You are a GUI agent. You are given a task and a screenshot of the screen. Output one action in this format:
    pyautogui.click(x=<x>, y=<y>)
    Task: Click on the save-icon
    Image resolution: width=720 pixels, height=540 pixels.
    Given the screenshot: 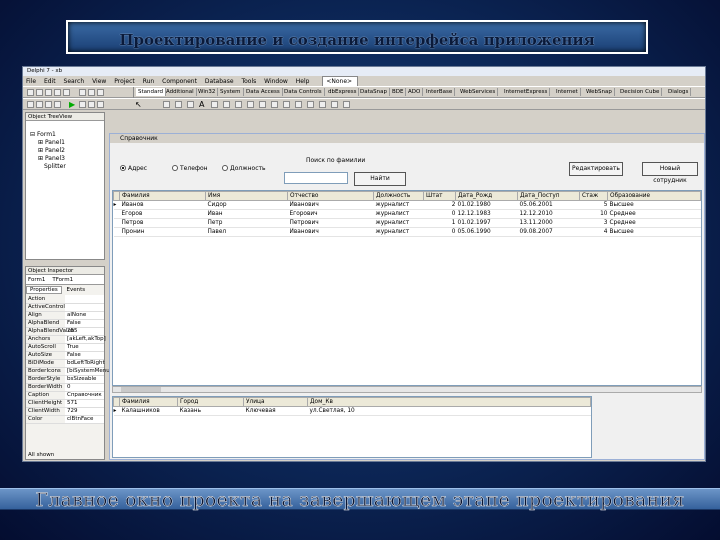 What is the action you would take?
    pyautogui.click(x=48, y=92)
    